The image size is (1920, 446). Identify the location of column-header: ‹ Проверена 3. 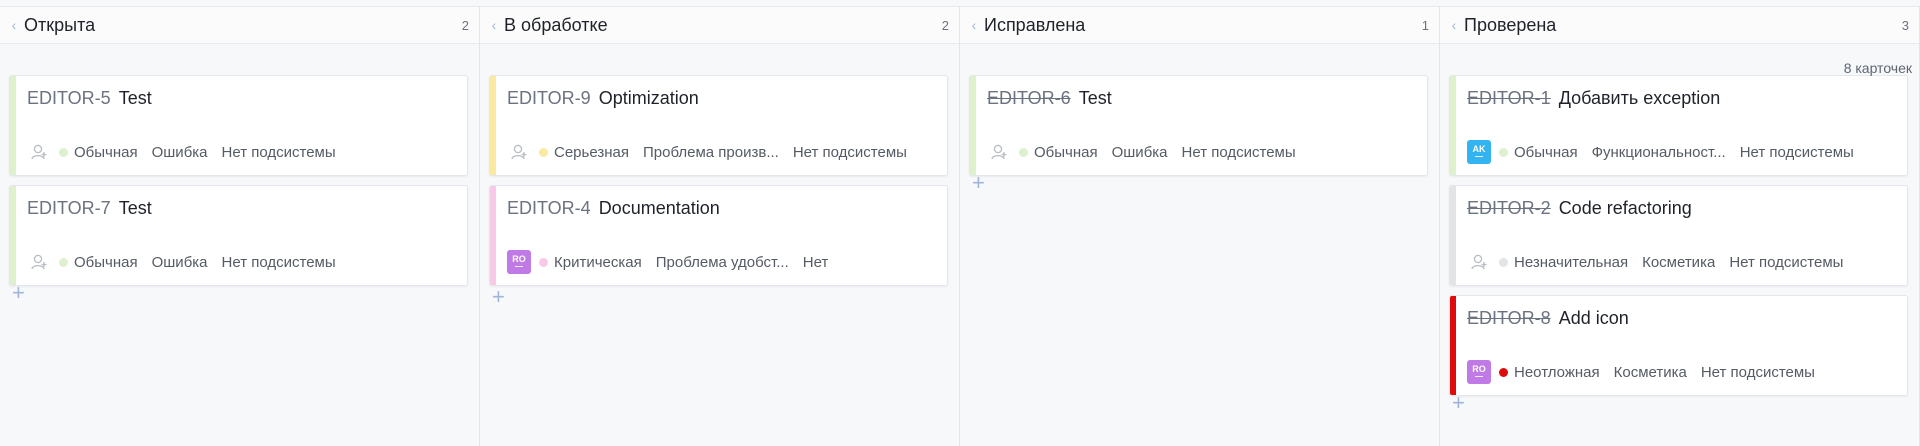
(1679, 25).